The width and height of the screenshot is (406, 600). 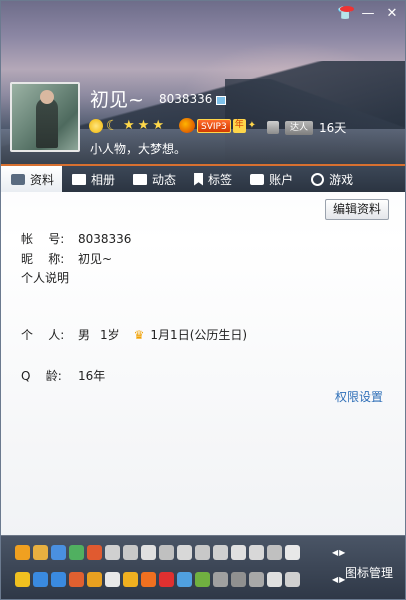 What do you see at coordinates (347, 9) in the screenshot?
I see `new-dot-icon` at bounding box center [347, 9].